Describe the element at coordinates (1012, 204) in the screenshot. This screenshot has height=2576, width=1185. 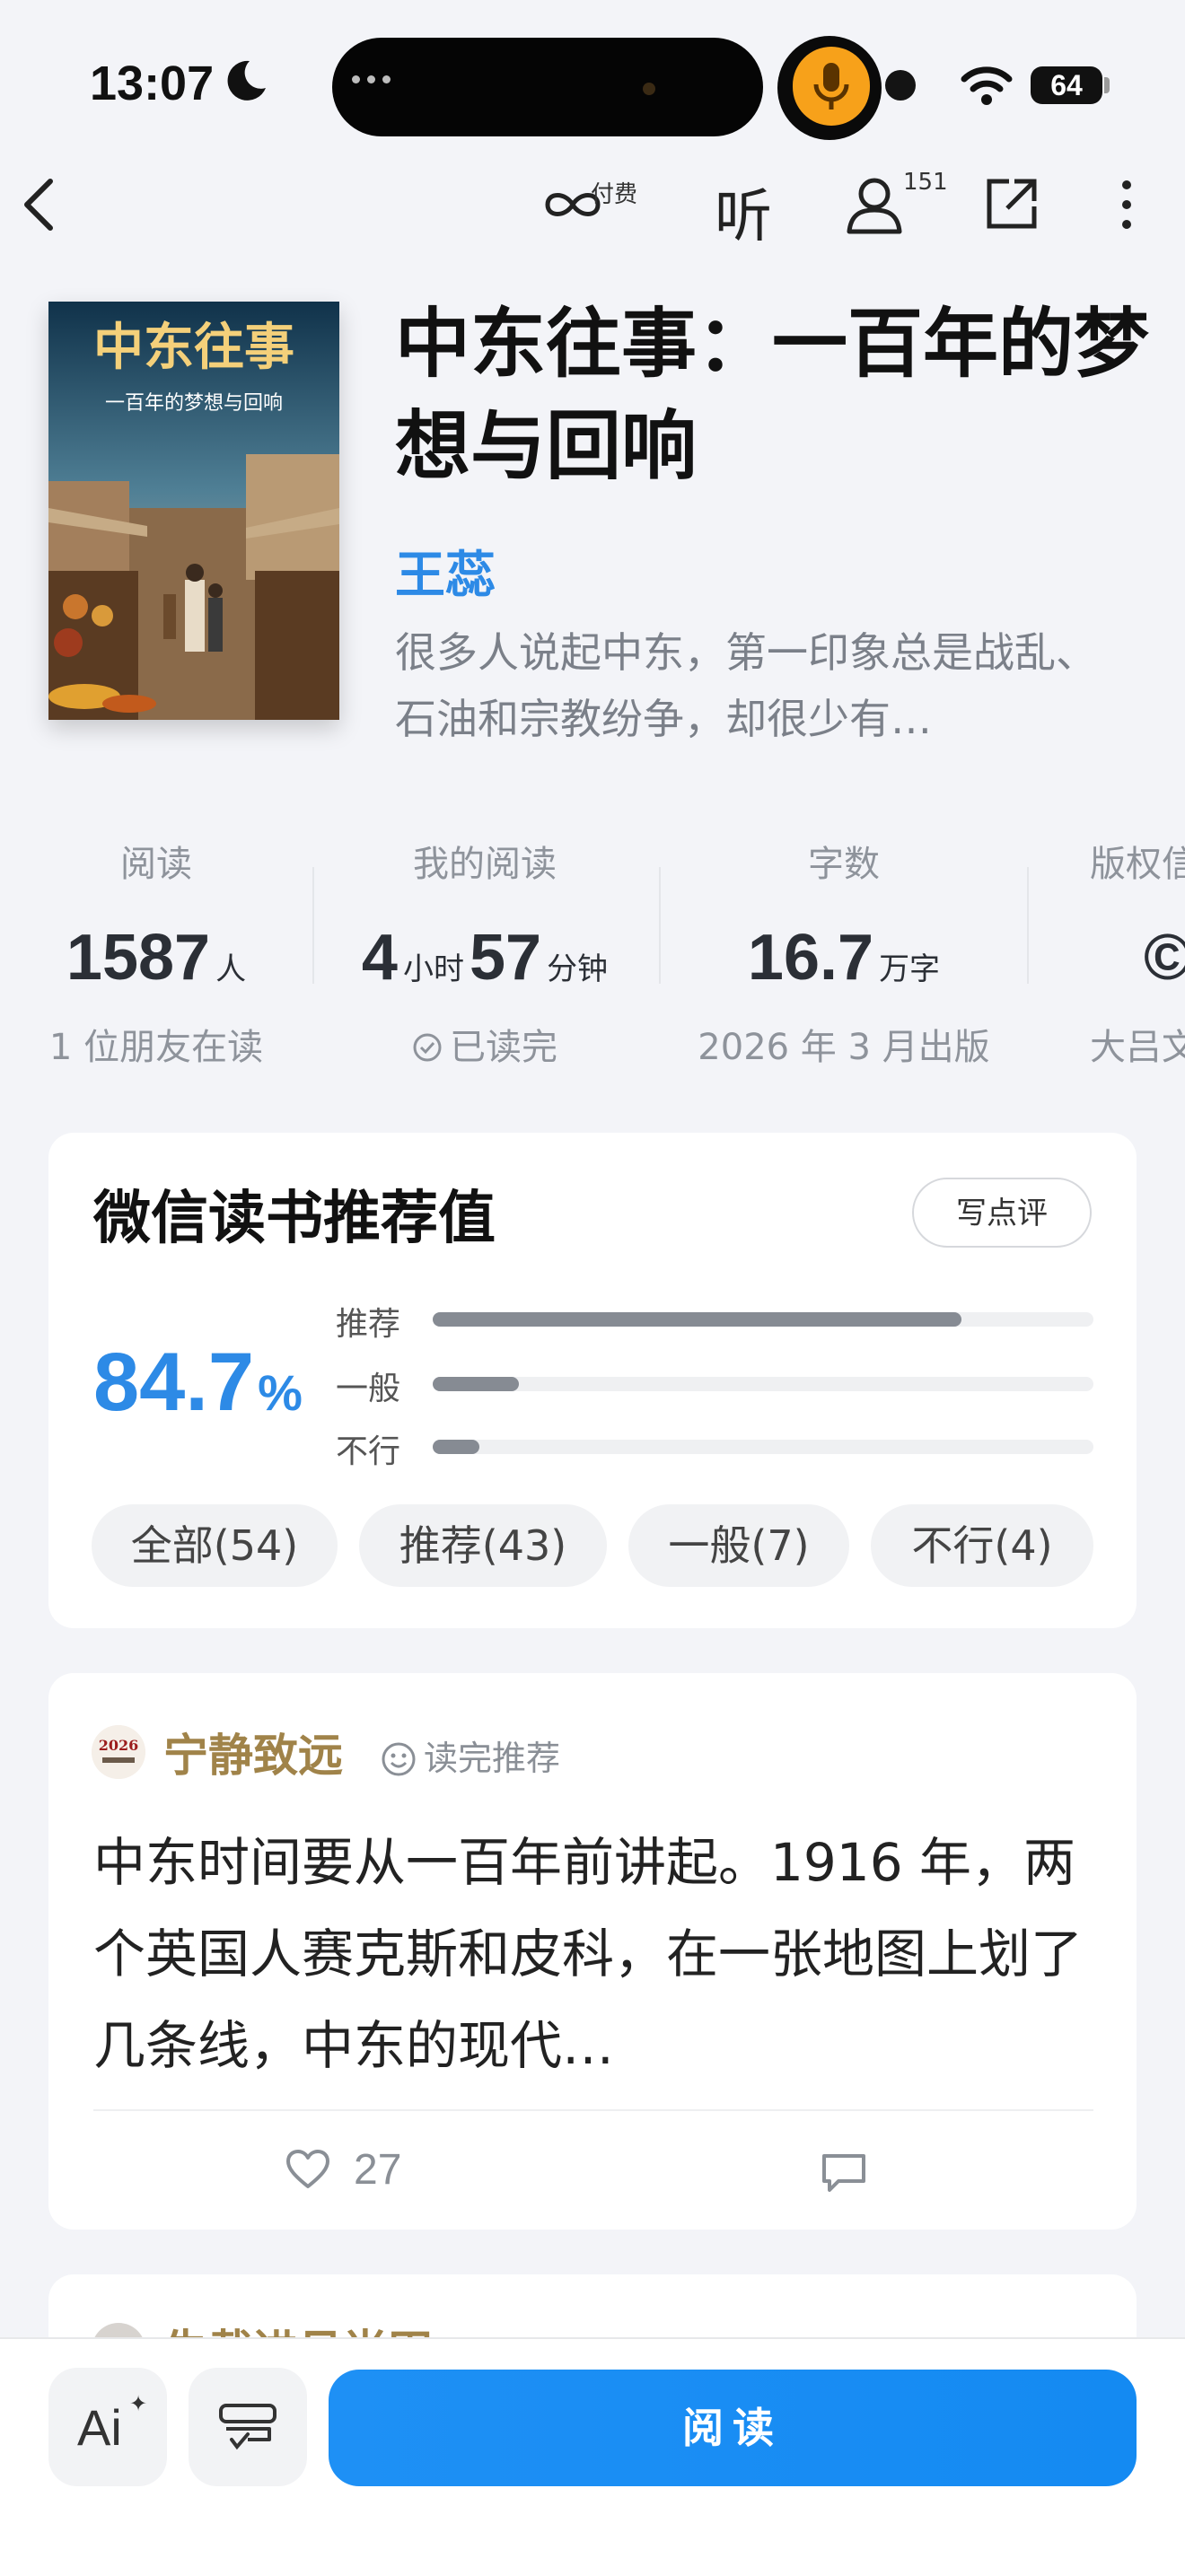
I see `share-icon` at that location.